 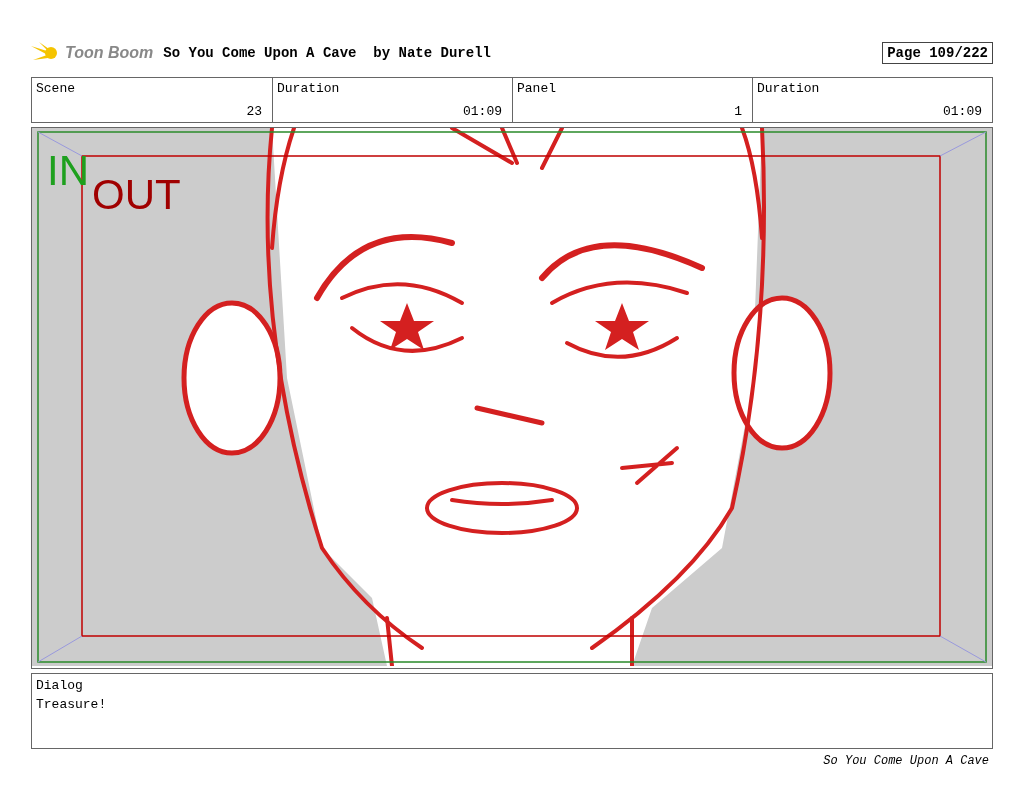 What do you see at coordinates (937, 53) in the screenshot?
I see `page-number: Page 109/222` at bounding box center [937, 53].